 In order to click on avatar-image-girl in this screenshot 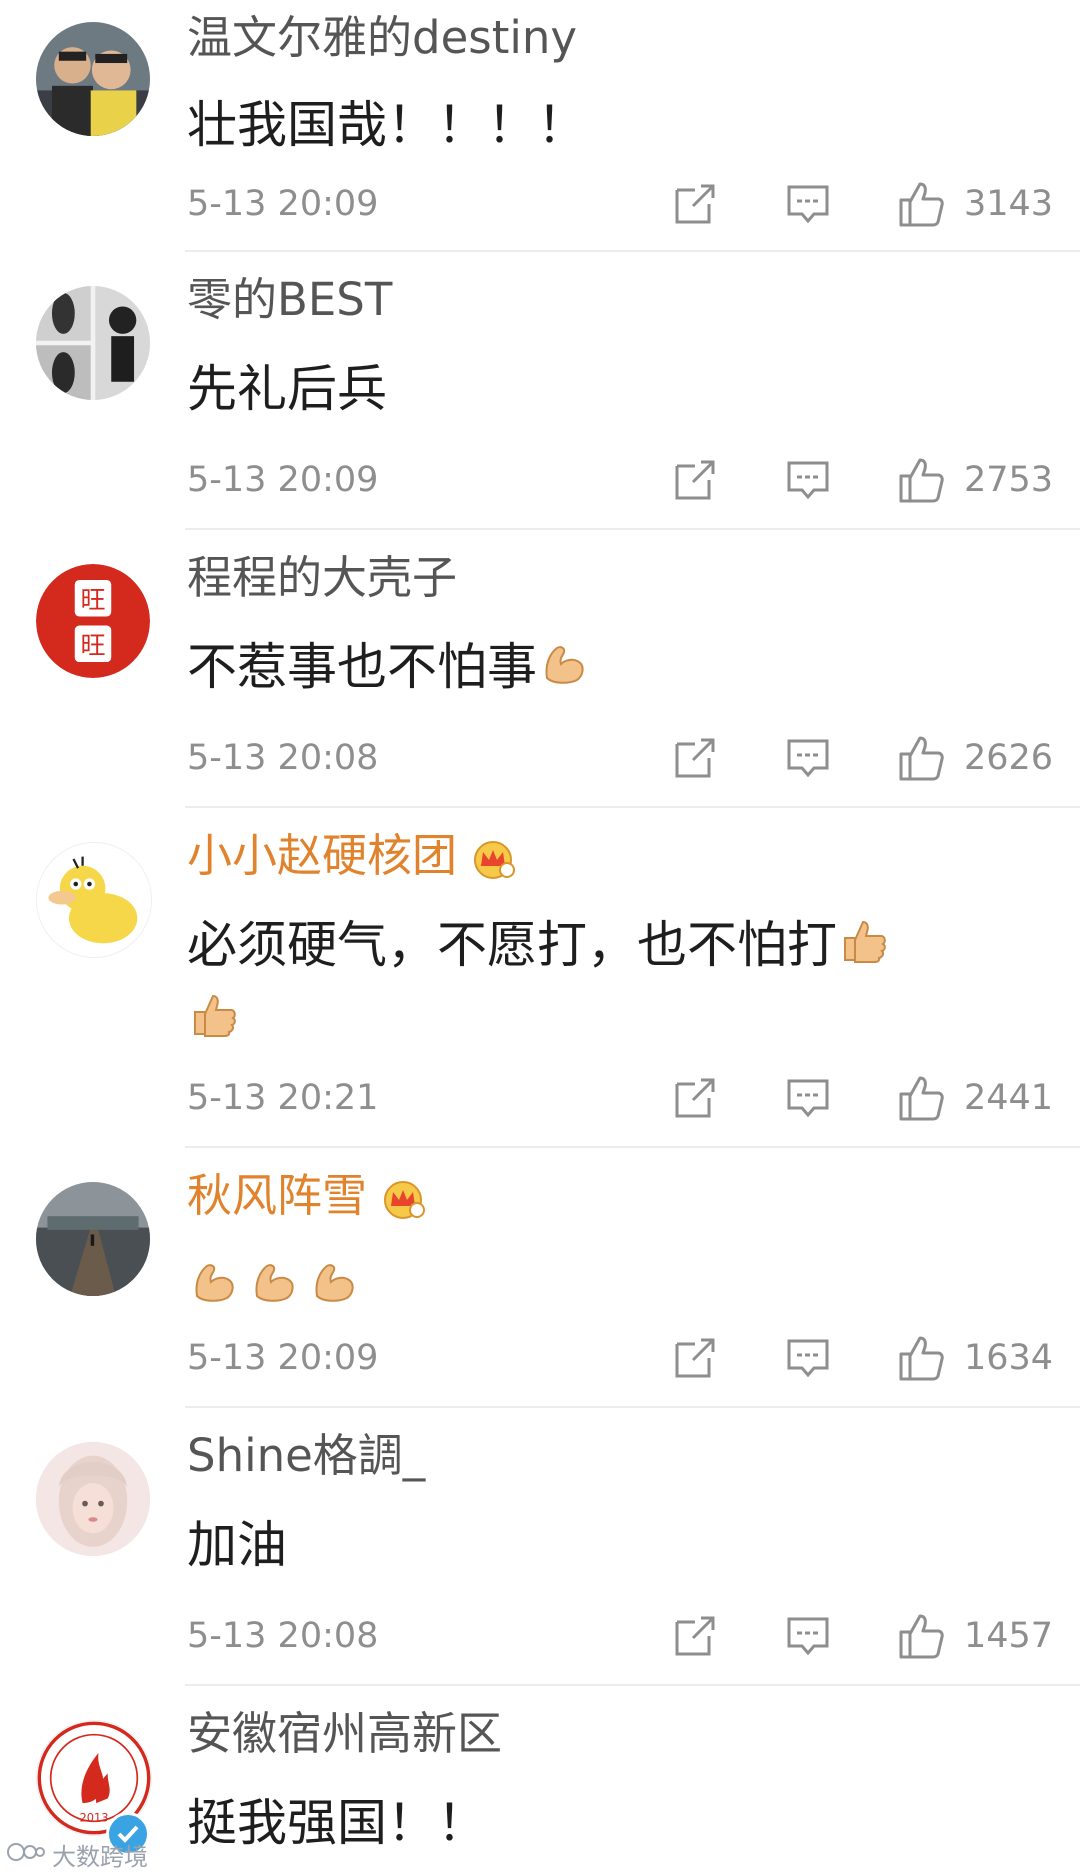, I will do `click(93, 1499)`.